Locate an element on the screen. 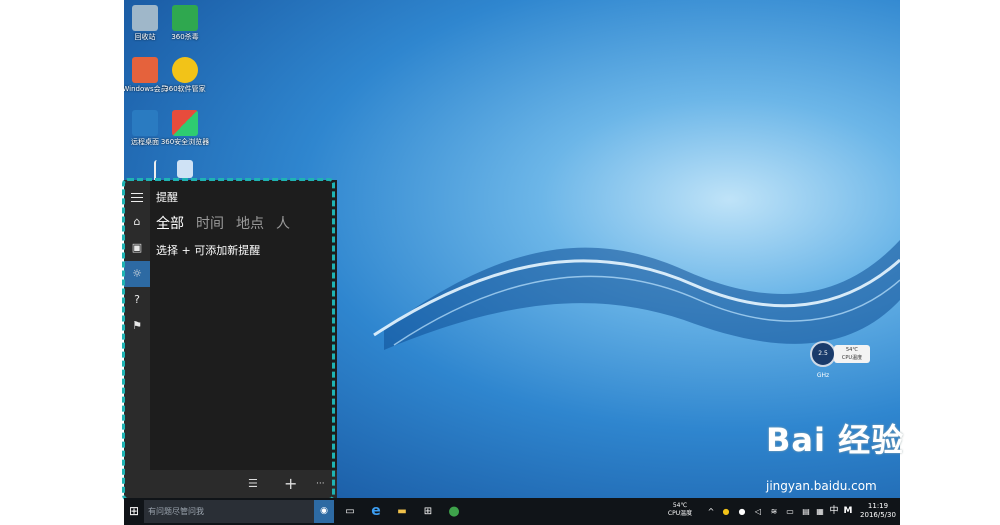 The width and height of the screenshot is (1000, 525). edge-button: e is located at coordinates (376, 511).